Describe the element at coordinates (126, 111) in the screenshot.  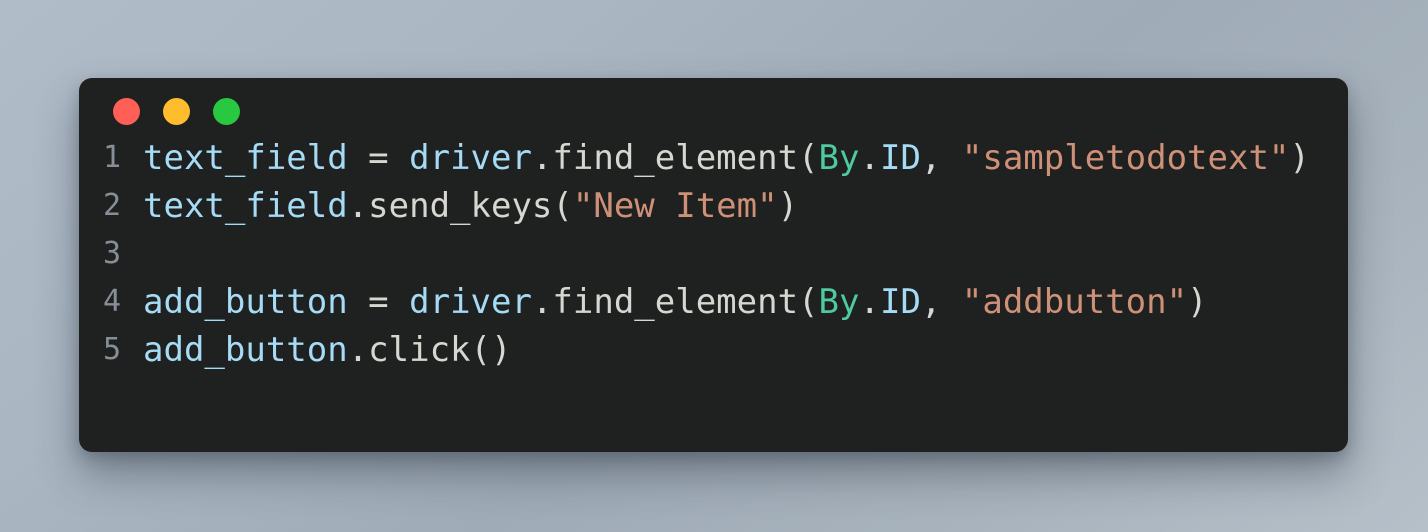
I see `close-window-button` at that location.